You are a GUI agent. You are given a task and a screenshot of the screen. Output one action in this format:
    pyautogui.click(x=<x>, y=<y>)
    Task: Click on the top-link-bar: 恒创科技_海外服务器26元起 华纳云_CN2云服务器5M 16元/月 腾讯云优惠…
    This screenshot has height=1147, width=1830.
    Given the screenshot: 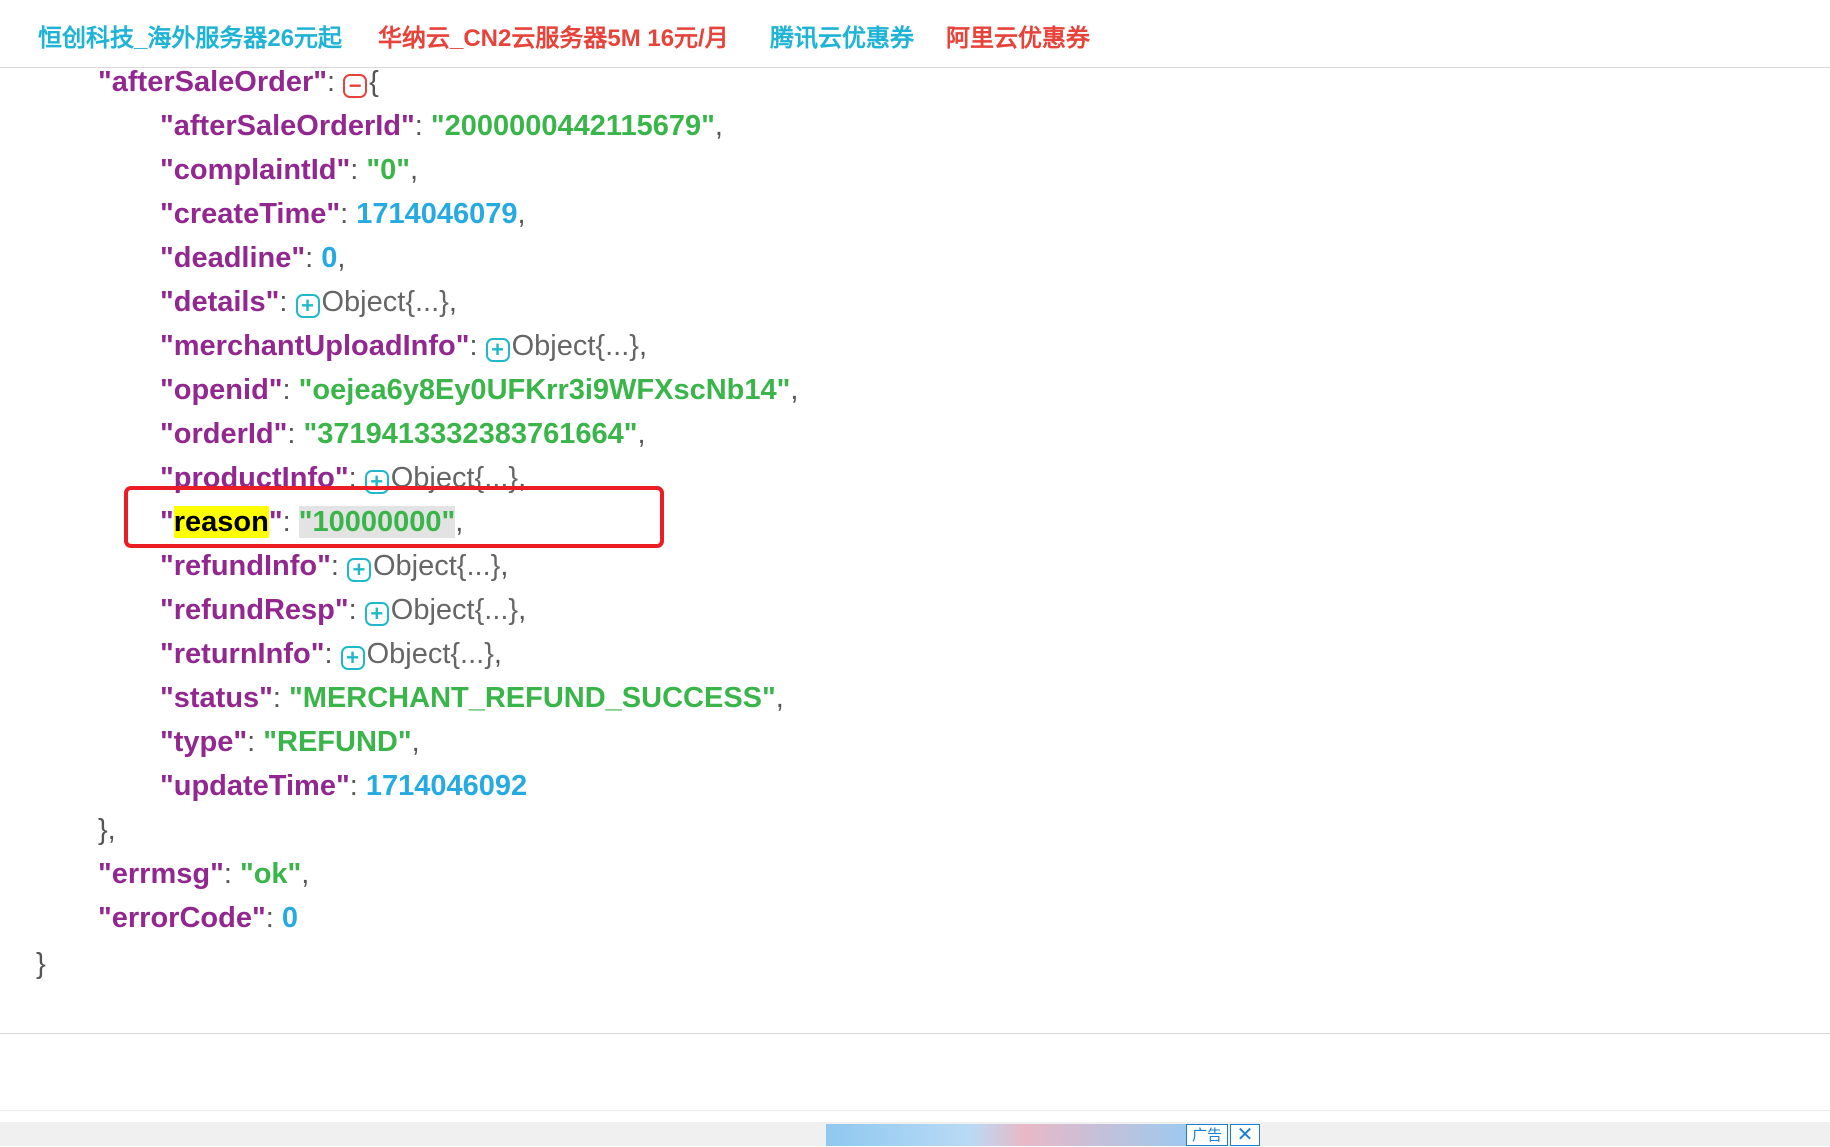 What is the action you would take?
    pyautogui.click(x=915, y=34)
    